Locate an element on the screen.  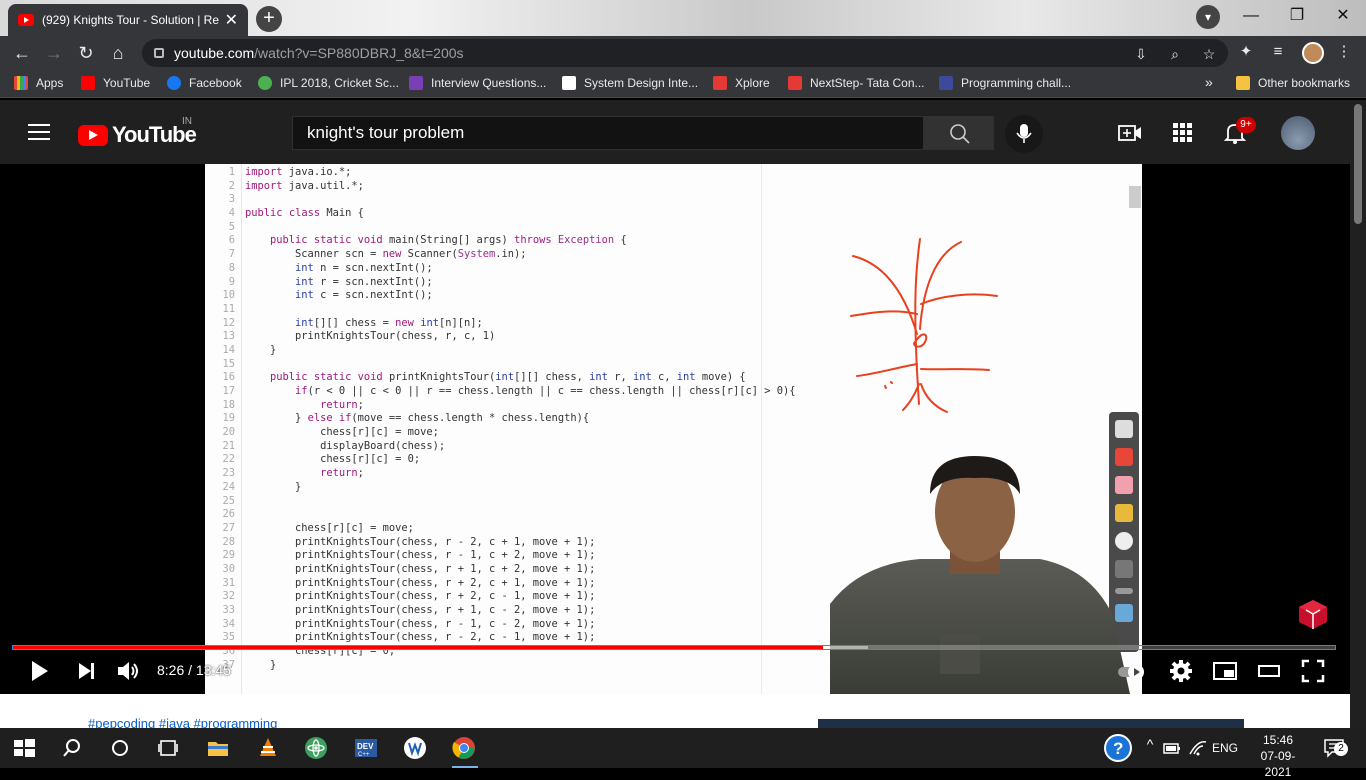
theater-mode-button is located at coordinates (1269, 671).